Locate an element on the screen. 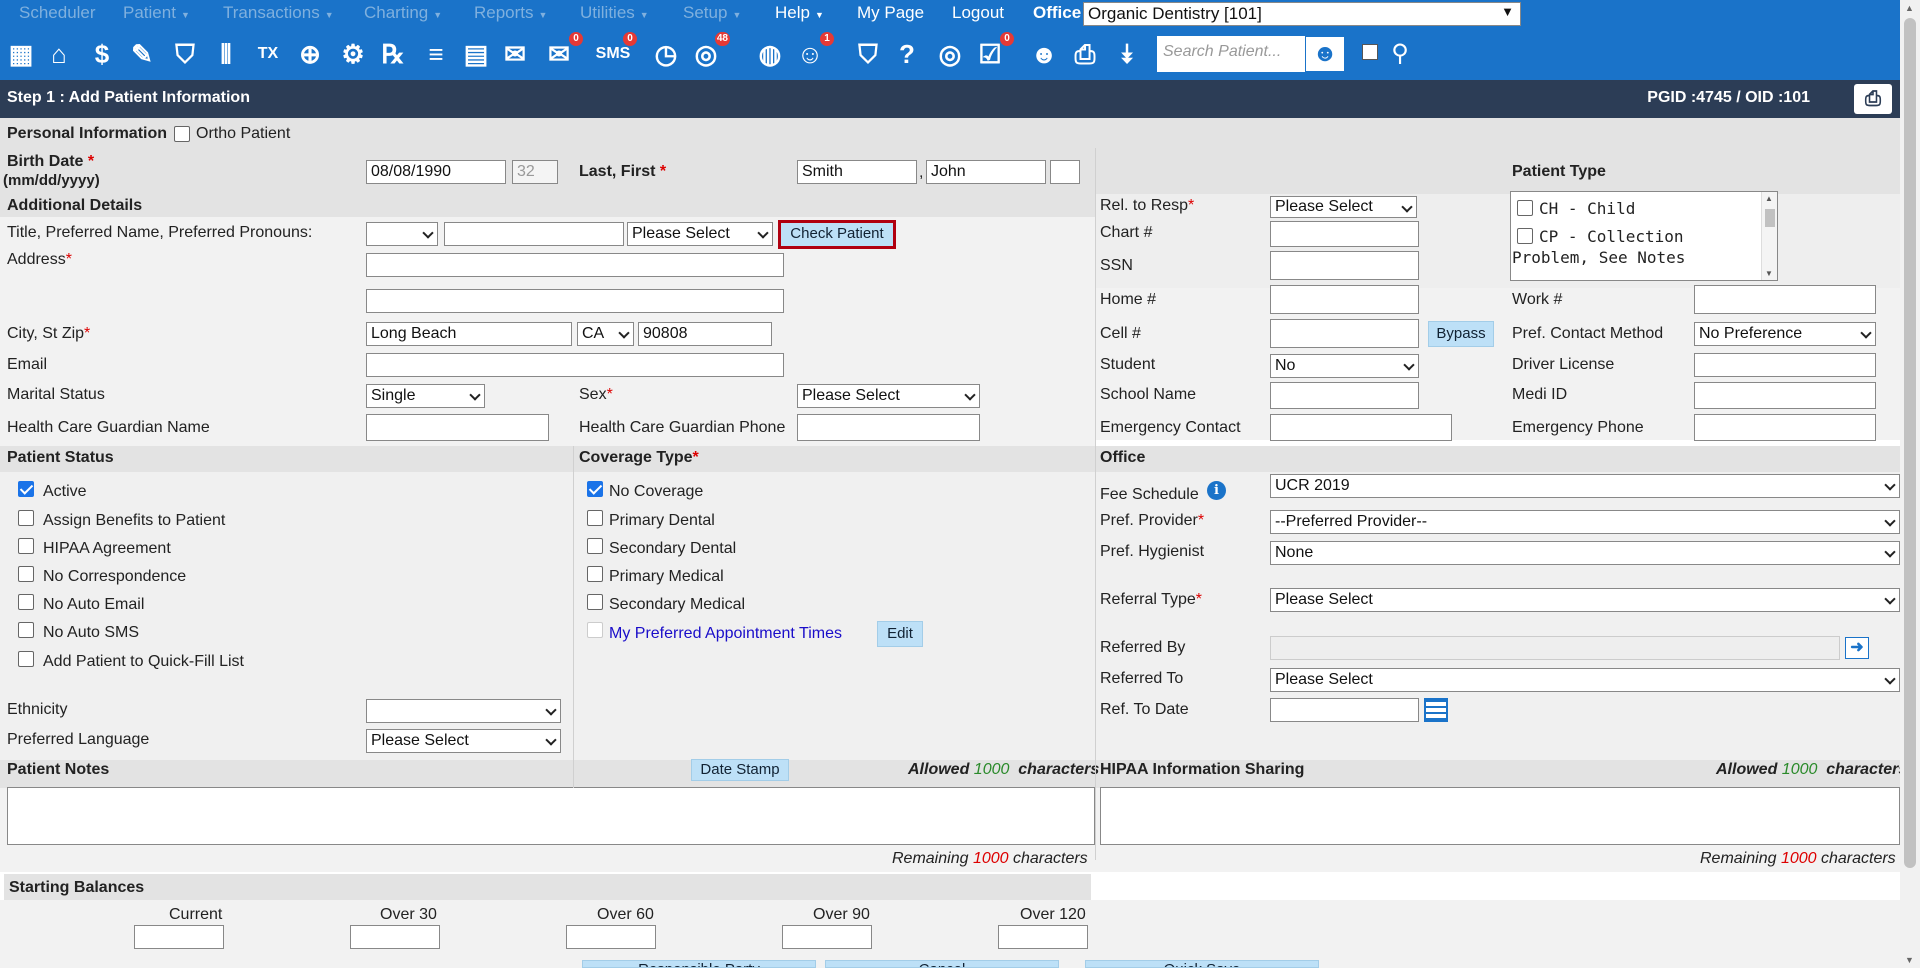  patient-type-scrollbar: ▲ ▼ is located at coordinates (1769, 236).